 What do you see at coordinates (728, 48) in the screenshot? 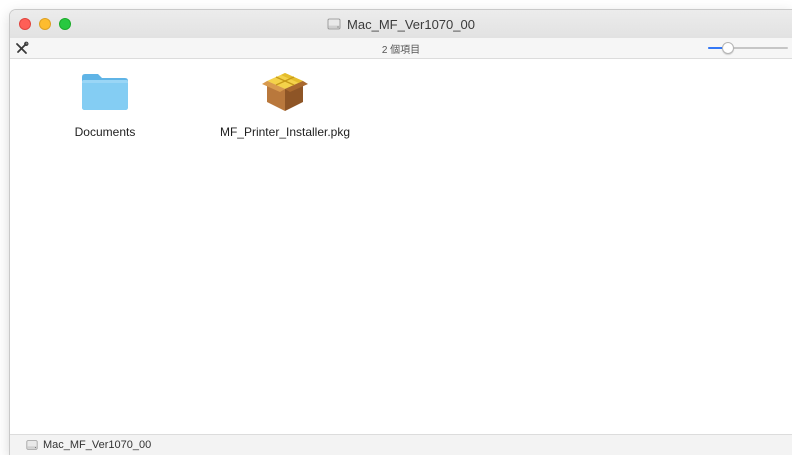
I see `slider-knob` at bounding box center [728, 48].